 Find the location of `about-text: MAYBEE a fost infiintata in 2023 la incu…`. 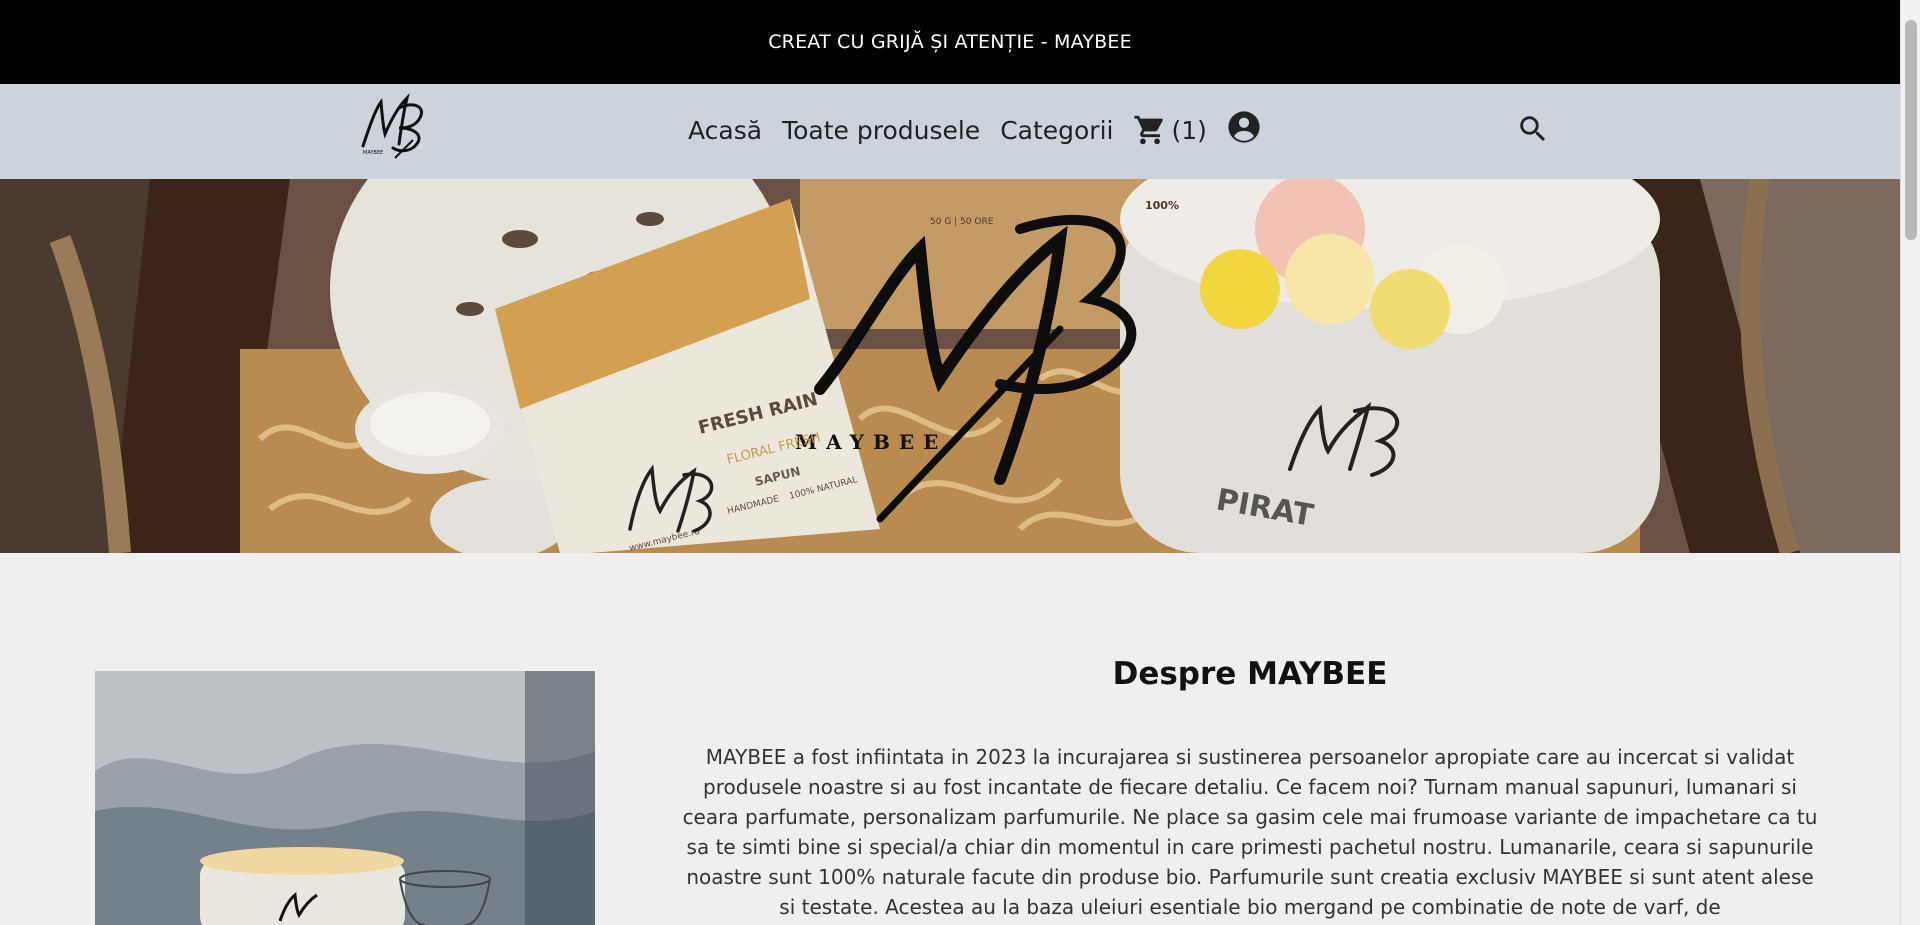

about-text: MAYBEE a fost infiintata in 2023 la incu… is located at coordinates (1250, 832).